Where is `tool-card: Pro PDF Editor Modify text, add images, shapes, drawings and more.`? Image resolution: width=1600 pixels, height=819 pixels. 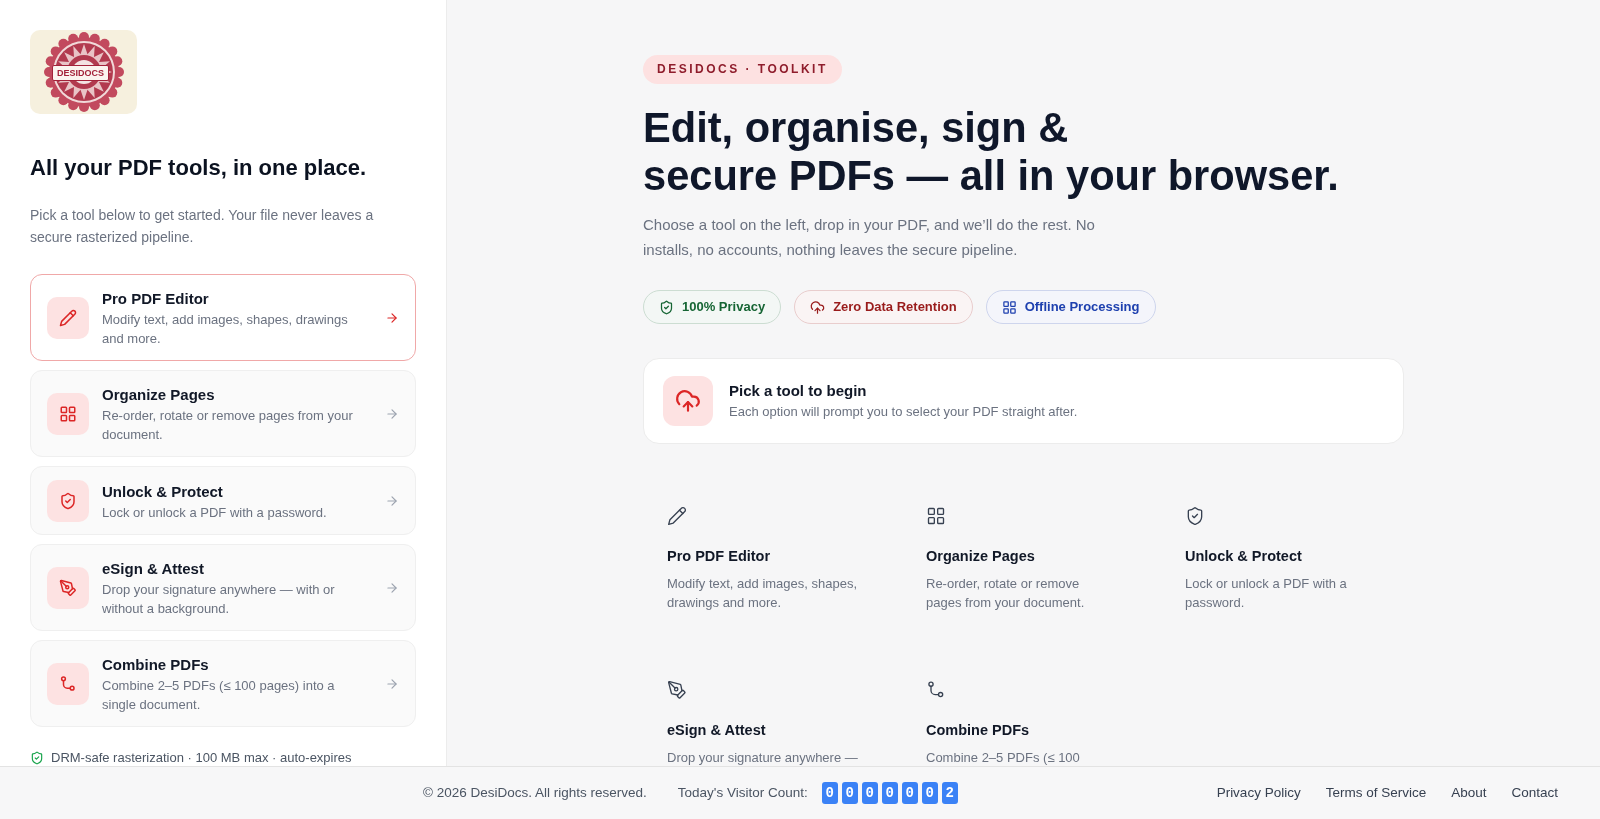
tool-card: Pro PDF Editor Modify text, add images, shapes, drawings and more. is located at coordinates (223, 317).